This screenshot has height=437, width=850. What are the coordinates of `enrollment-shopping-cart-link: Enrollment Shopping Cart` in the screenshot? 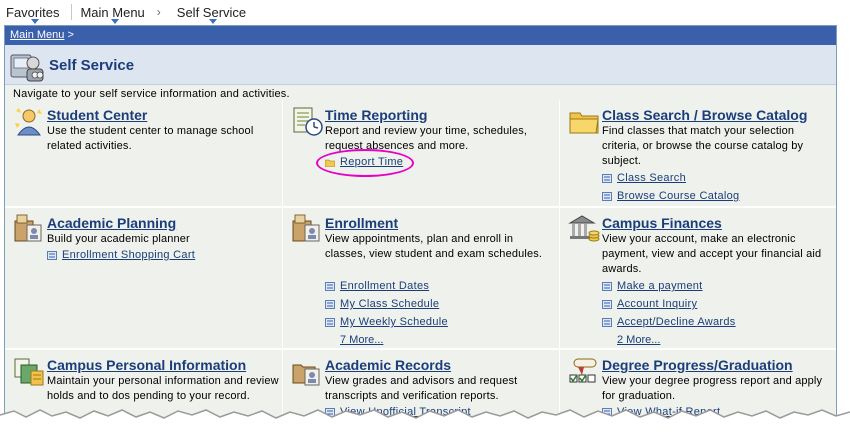 It's located at (128, 255).